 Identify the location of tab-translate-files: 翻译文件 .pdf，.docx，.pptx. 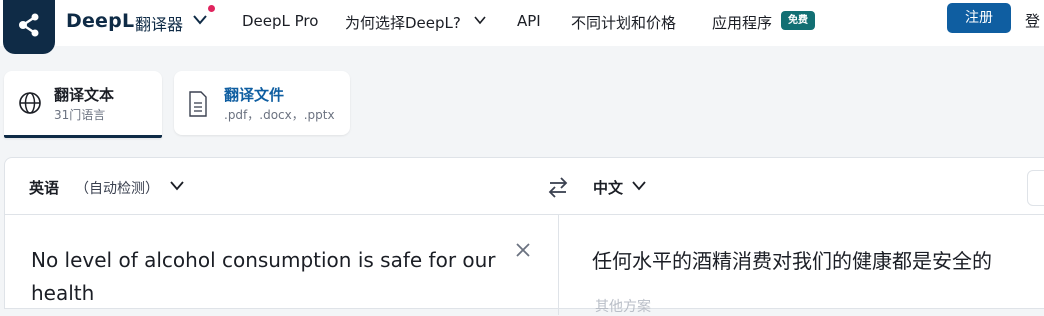
(262, 103).